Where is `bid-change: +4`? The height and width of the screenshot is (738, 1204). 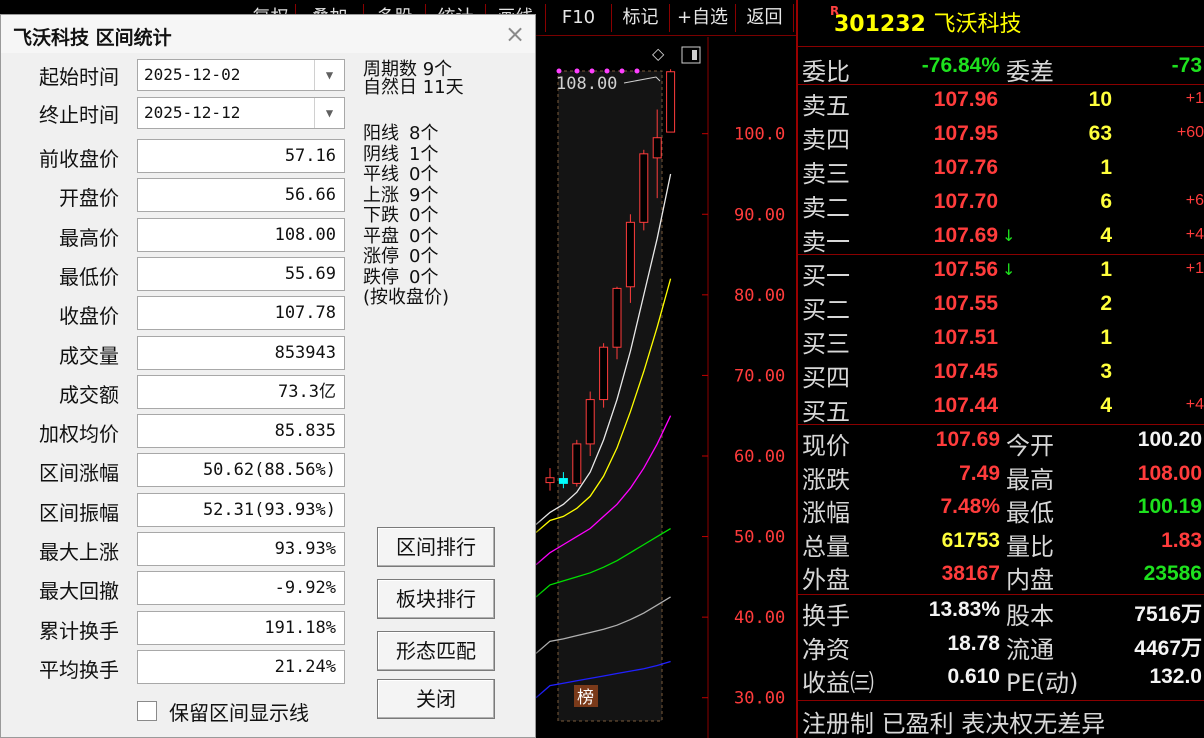 bid-change: +4 is located at coordinates (1194, 404).